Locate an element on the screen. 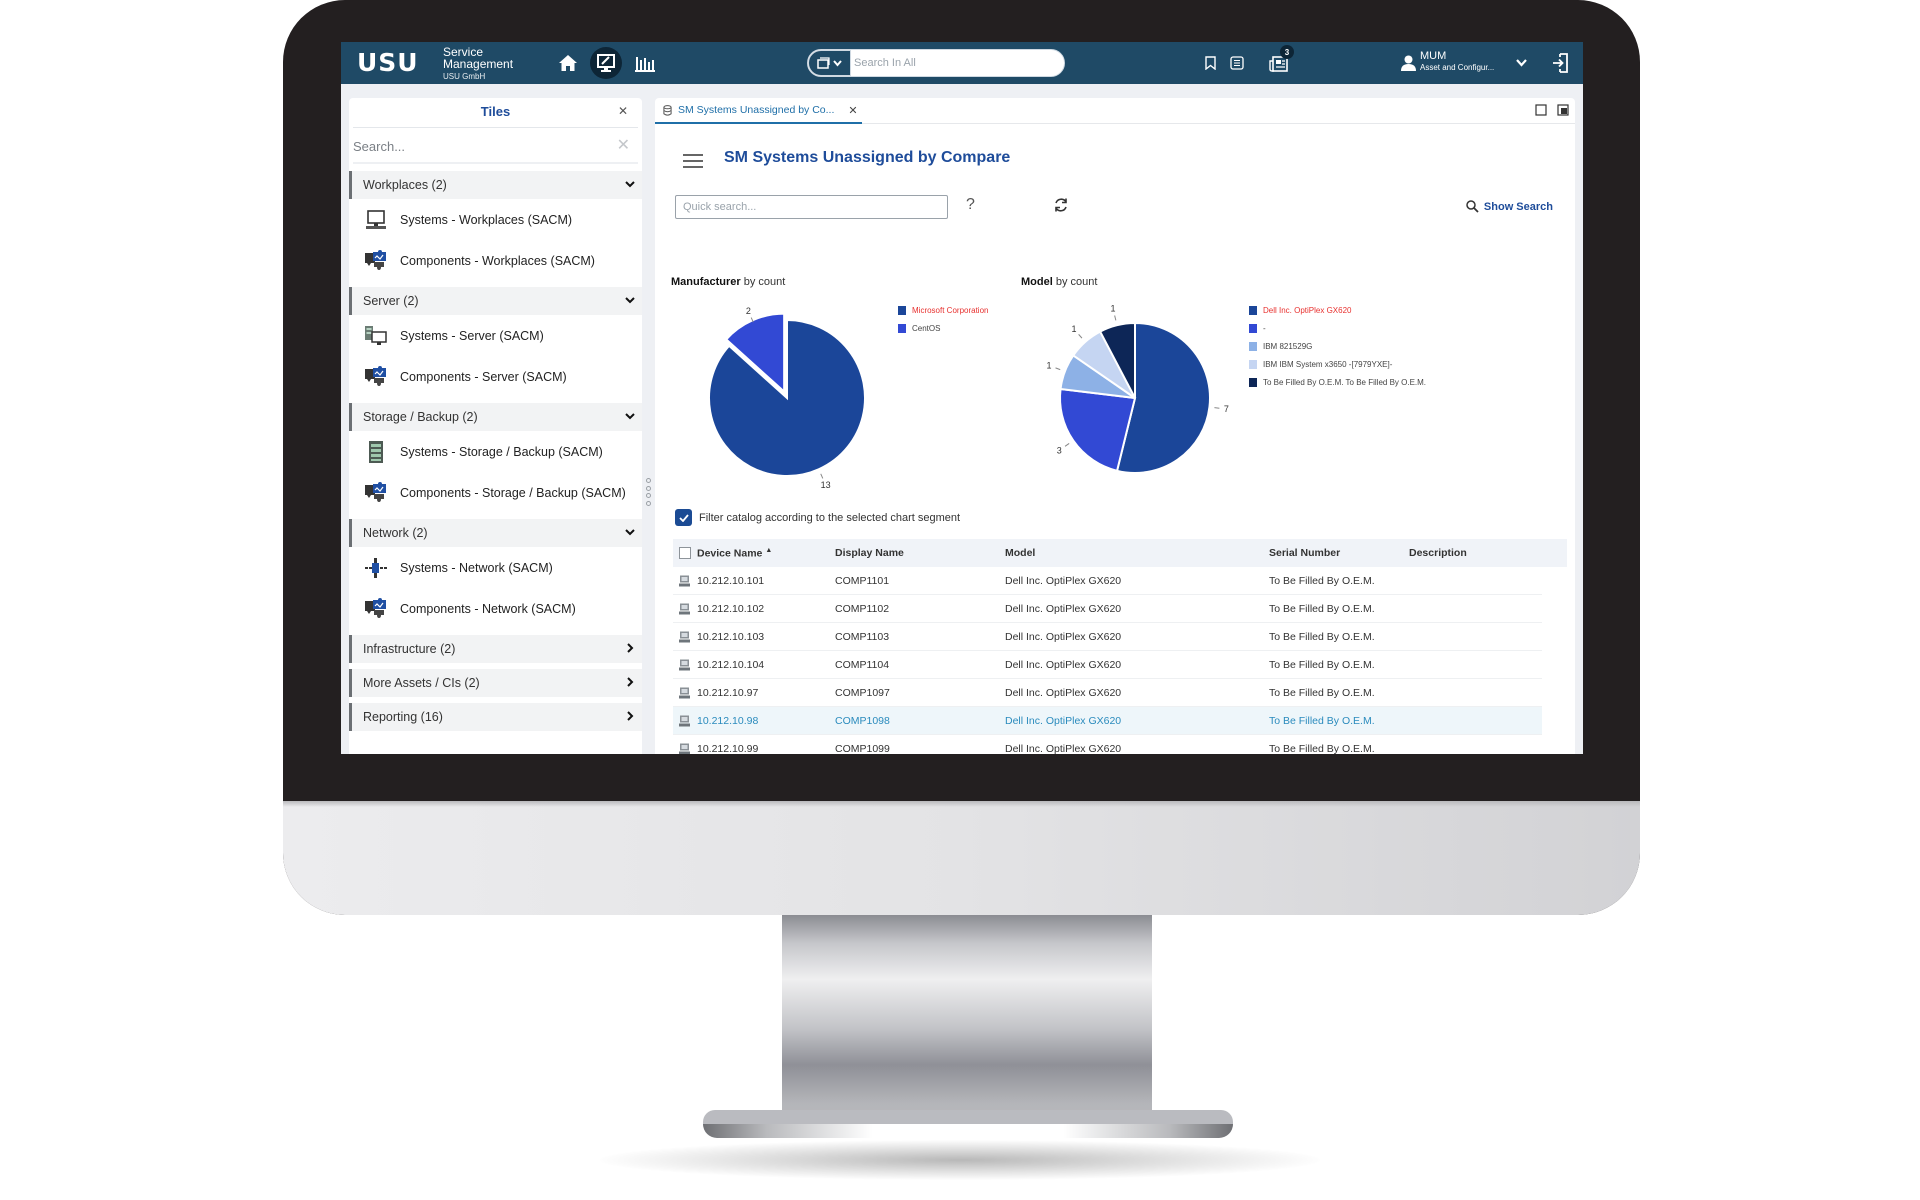 This screenshot has width=1920, height=1200. panel-splitter-handle is located at coordinates (649, 492).